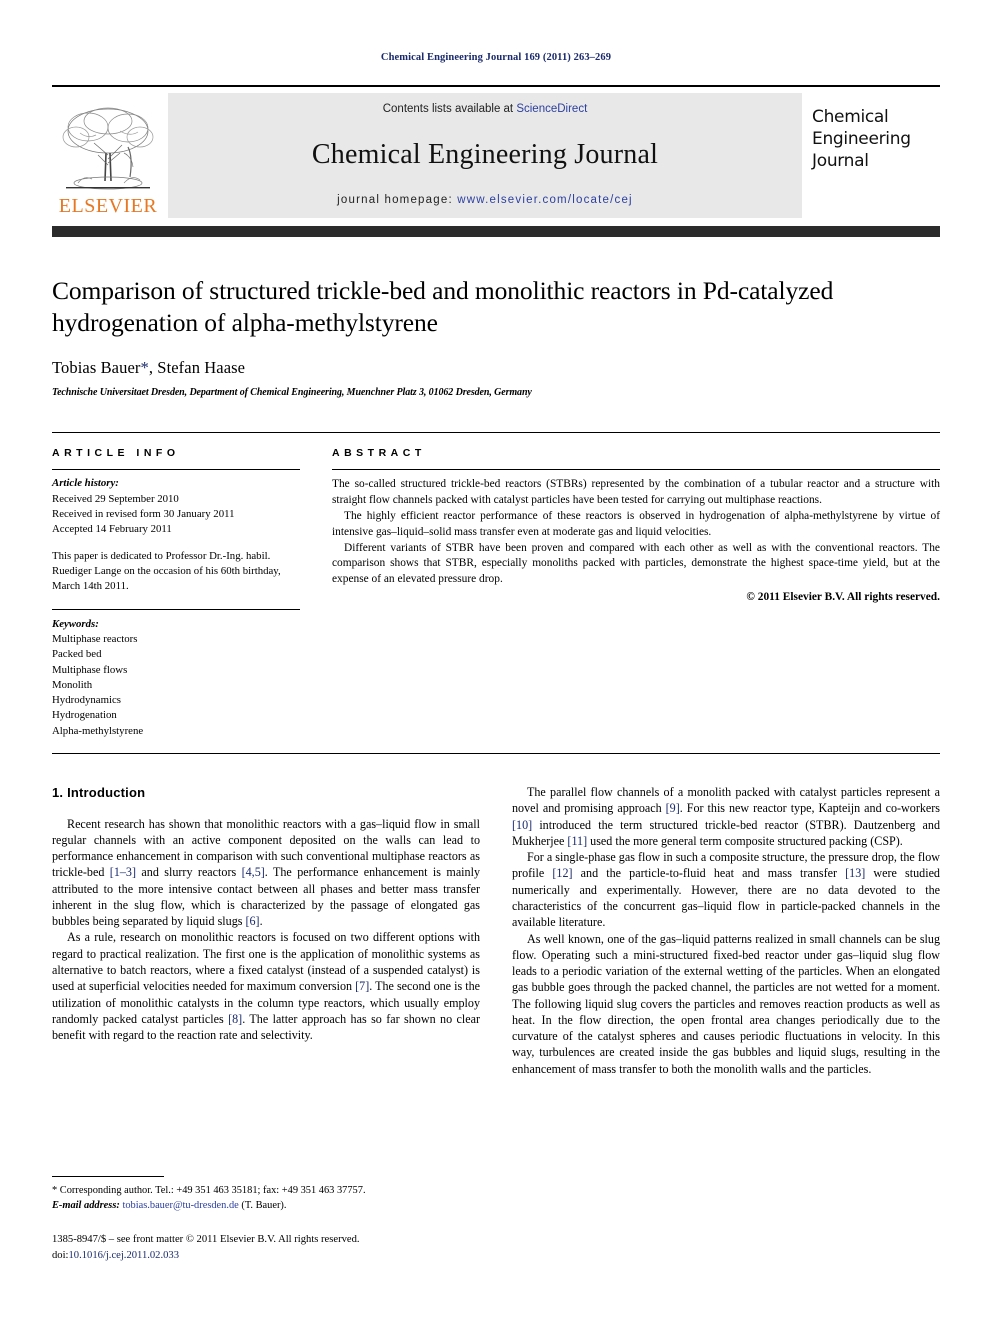 Image resolution: width=992 pixels, height=1323 pixels. I want to click on author-name-rest: , Stefan Haase, so click(197, 368).